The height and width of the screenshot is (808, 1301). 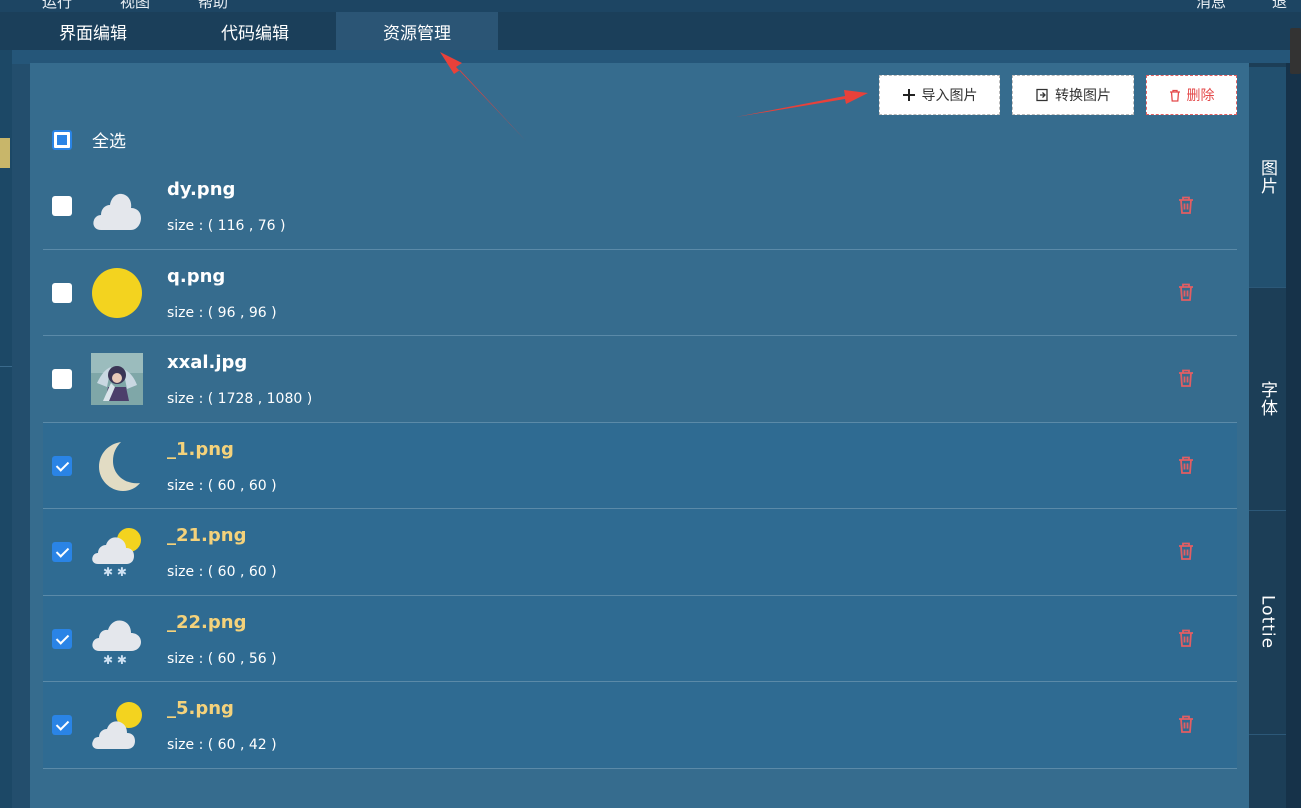 I want to click on menu-item-help: 帮助, so click(x=213, y=6).